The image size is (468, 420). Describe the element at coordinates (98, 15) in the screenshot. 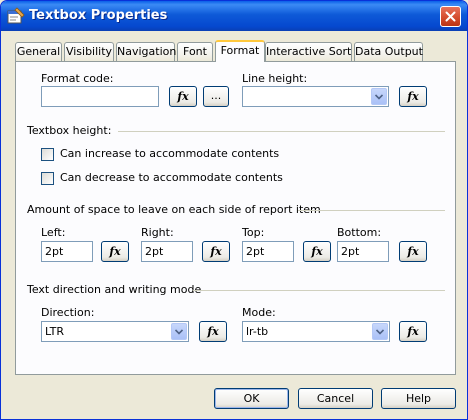

I see `window-title: Textbox Properties` at that location.